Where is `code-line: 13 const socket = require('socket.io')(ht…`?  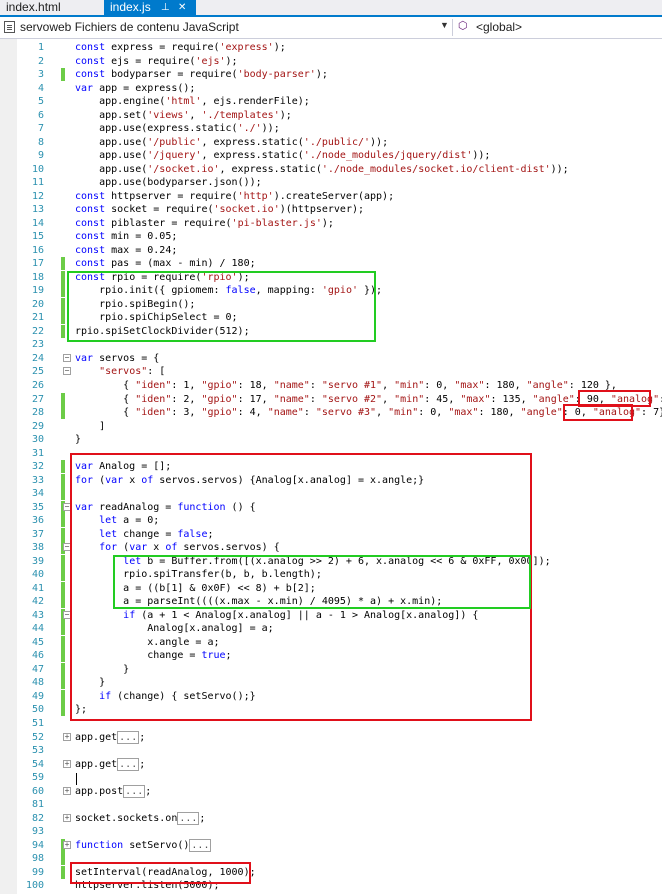 code-line: 13 const socket = require('socket.io')(ht… is located at coordinates (331, 209).